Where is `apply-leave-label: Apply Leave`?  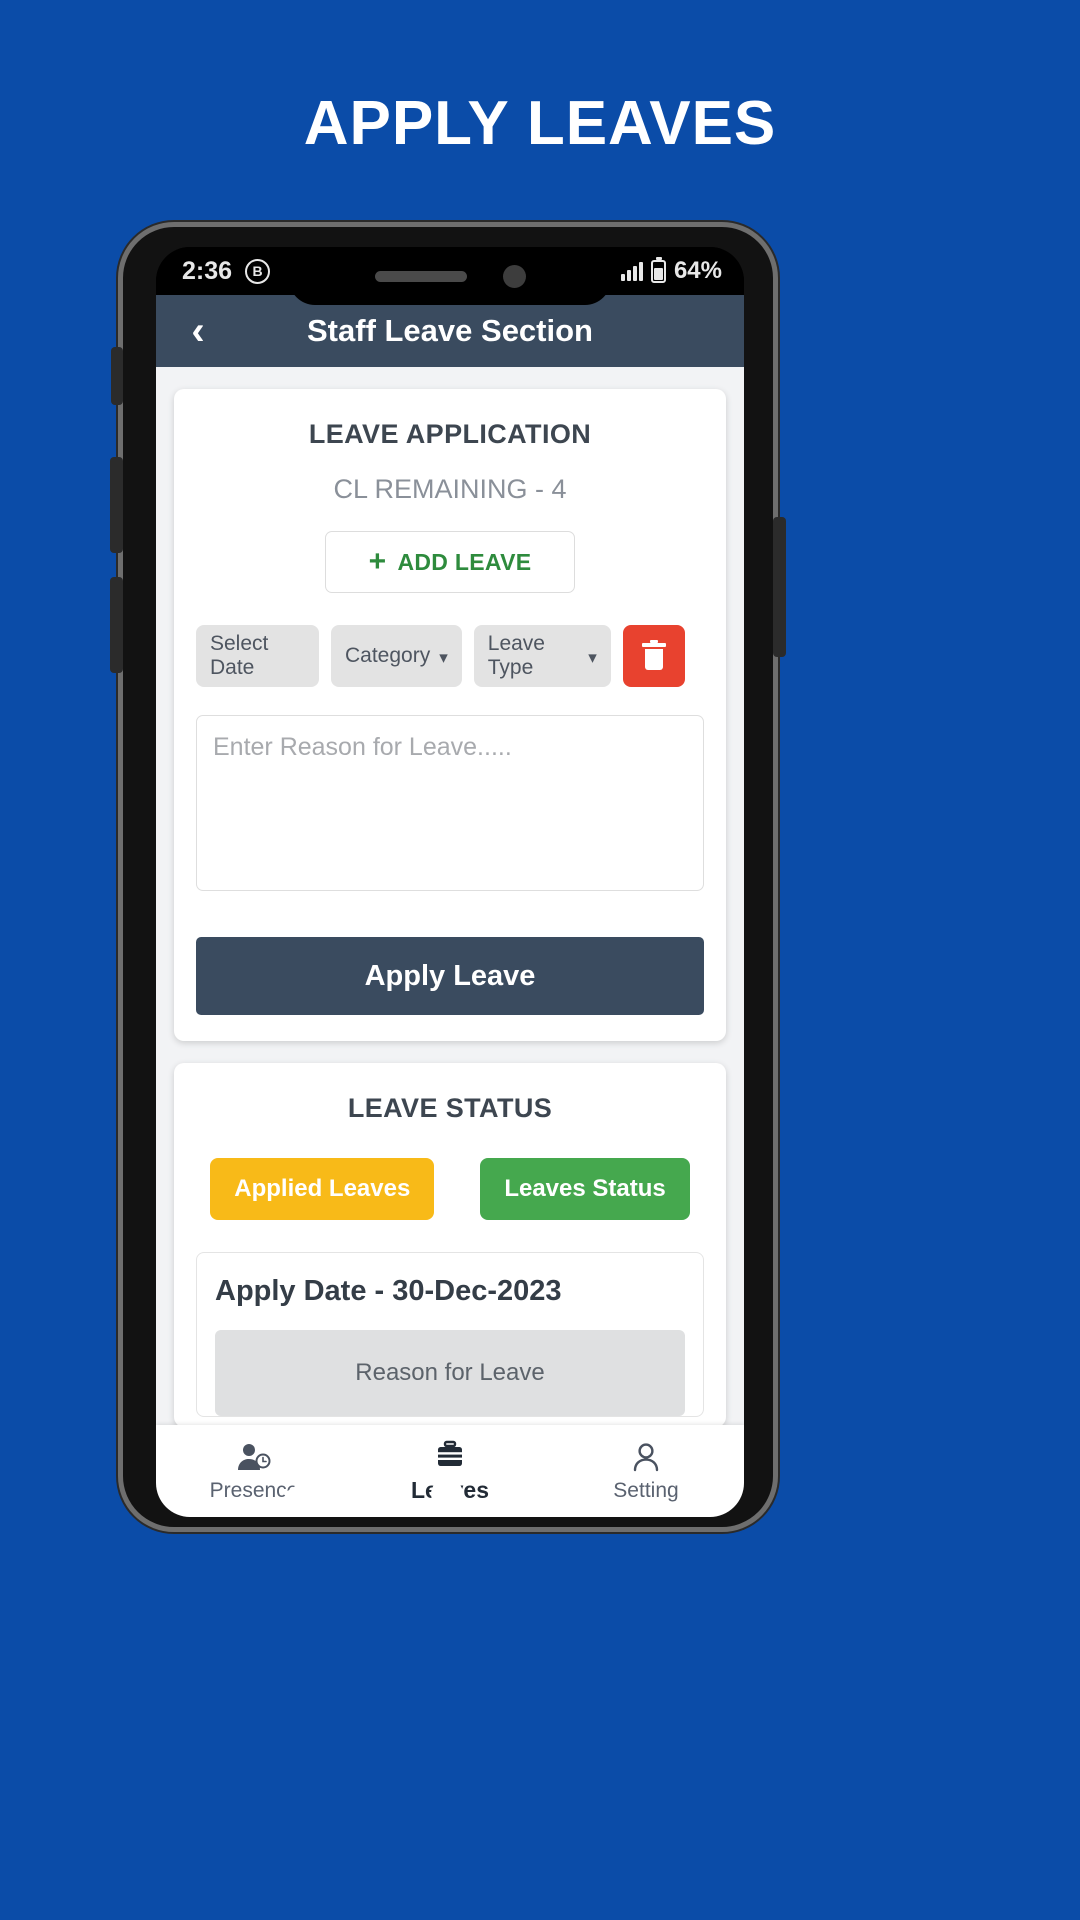
apply-leave-label: Apply Leave is located at coordinates (450, 975).